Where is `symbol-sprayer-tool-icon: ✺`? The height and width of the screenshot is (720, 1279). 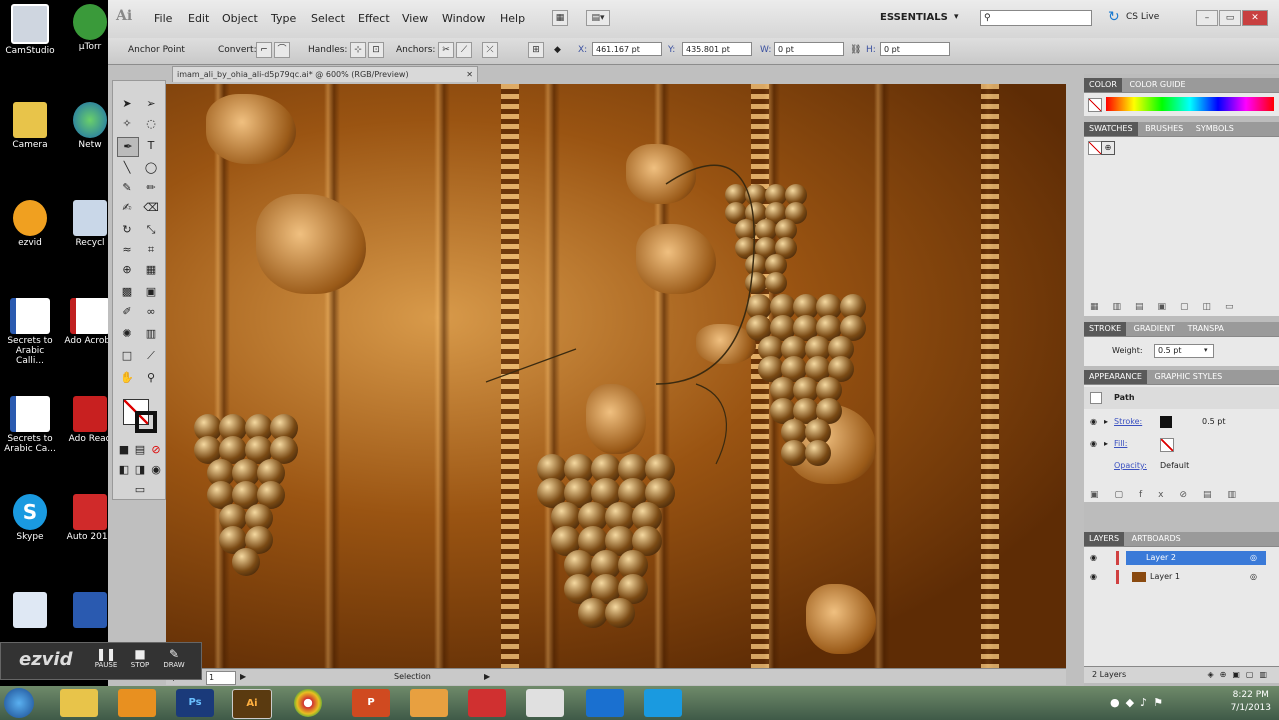 symbol-sprayer-tool-icon: ✺ is located at coordinates (127, 334).